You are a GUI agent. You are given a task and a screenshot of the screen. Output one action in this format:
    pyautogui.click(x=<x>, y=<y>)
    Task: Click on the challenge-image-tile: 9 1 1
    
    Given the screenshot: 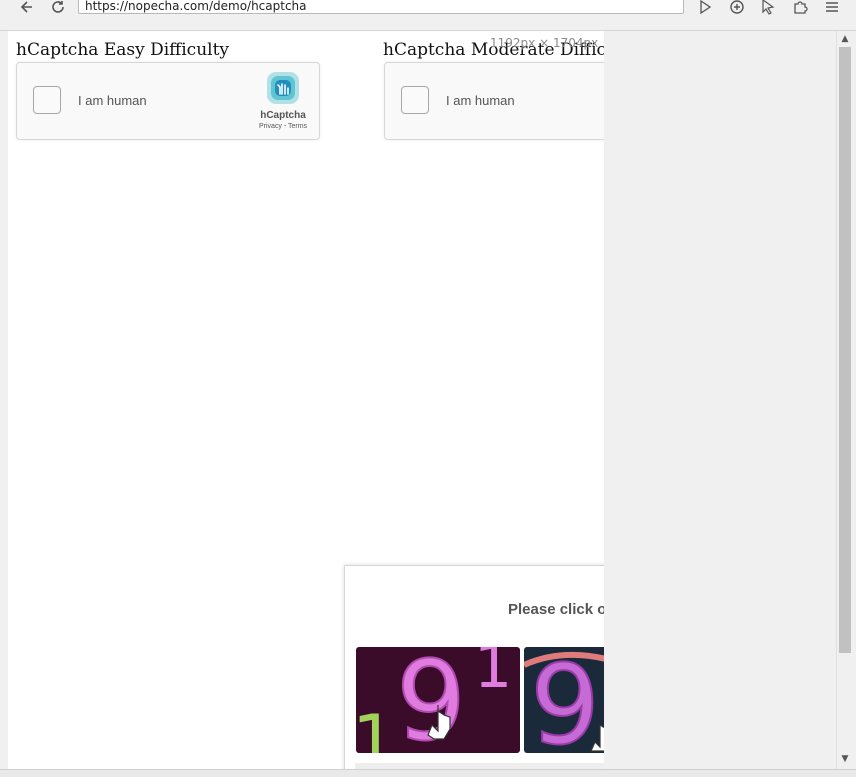 What is the action you would take?
    pyautogui.click(x=438, y=700)
    